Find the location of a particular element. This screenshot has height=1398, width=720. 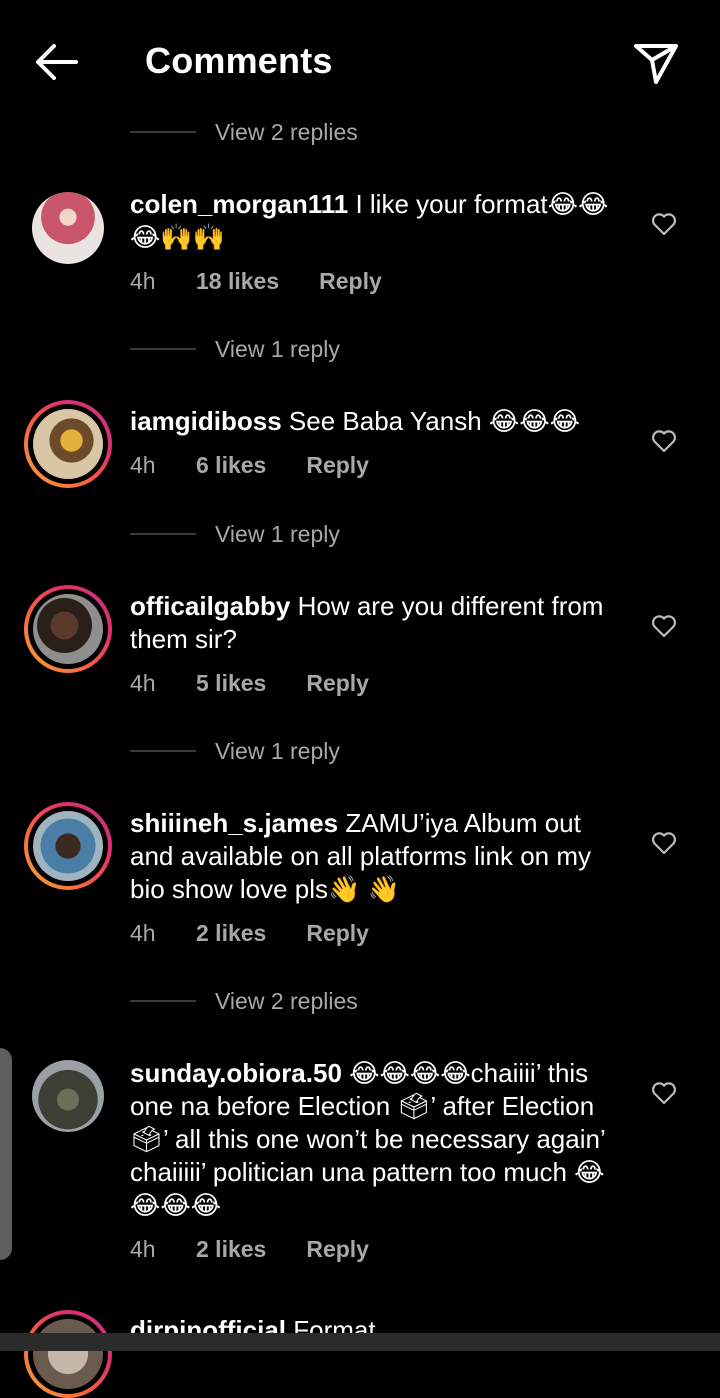

comment-likes: 5 likes is located at coordinates (231, 683).